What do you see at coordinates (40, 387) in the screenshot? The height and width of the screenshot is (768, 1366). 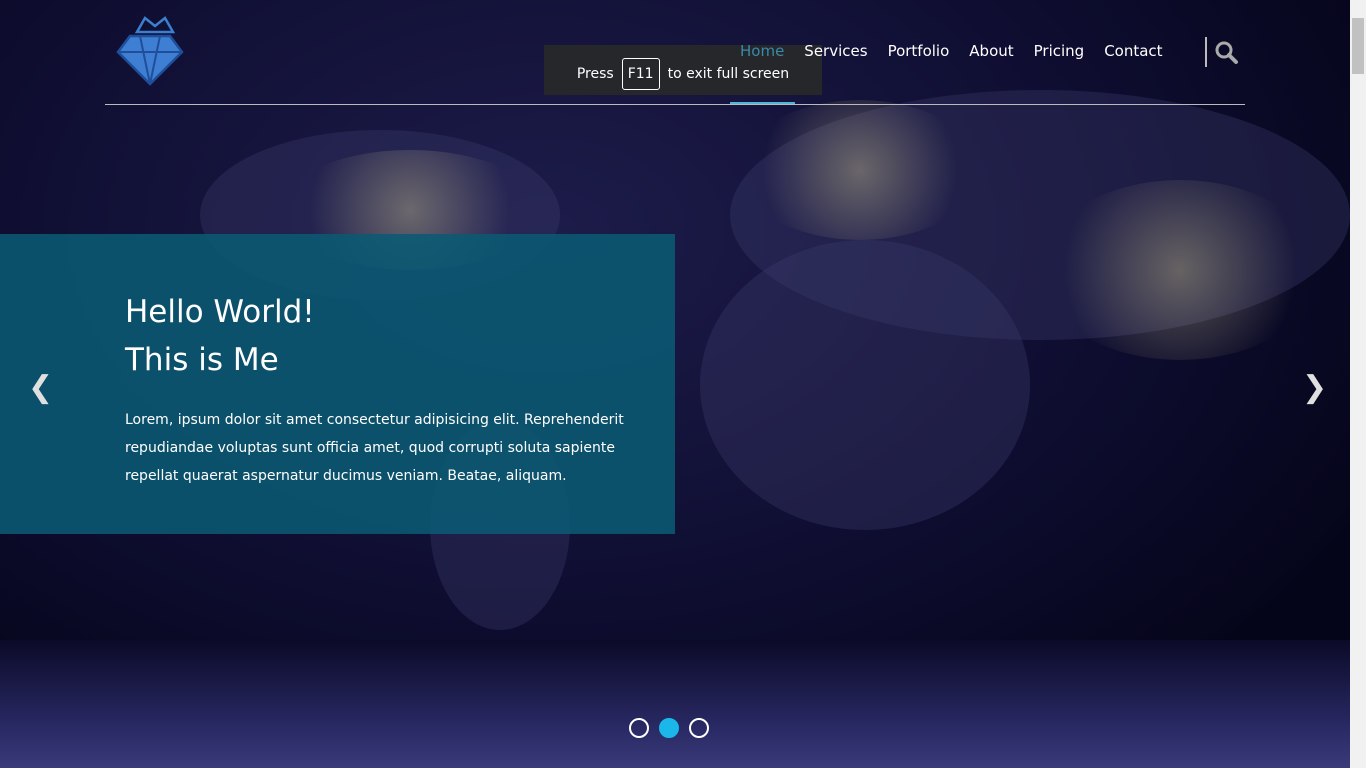 I see `chevron-left-icon: ❮` at bounding box center [40, 387].